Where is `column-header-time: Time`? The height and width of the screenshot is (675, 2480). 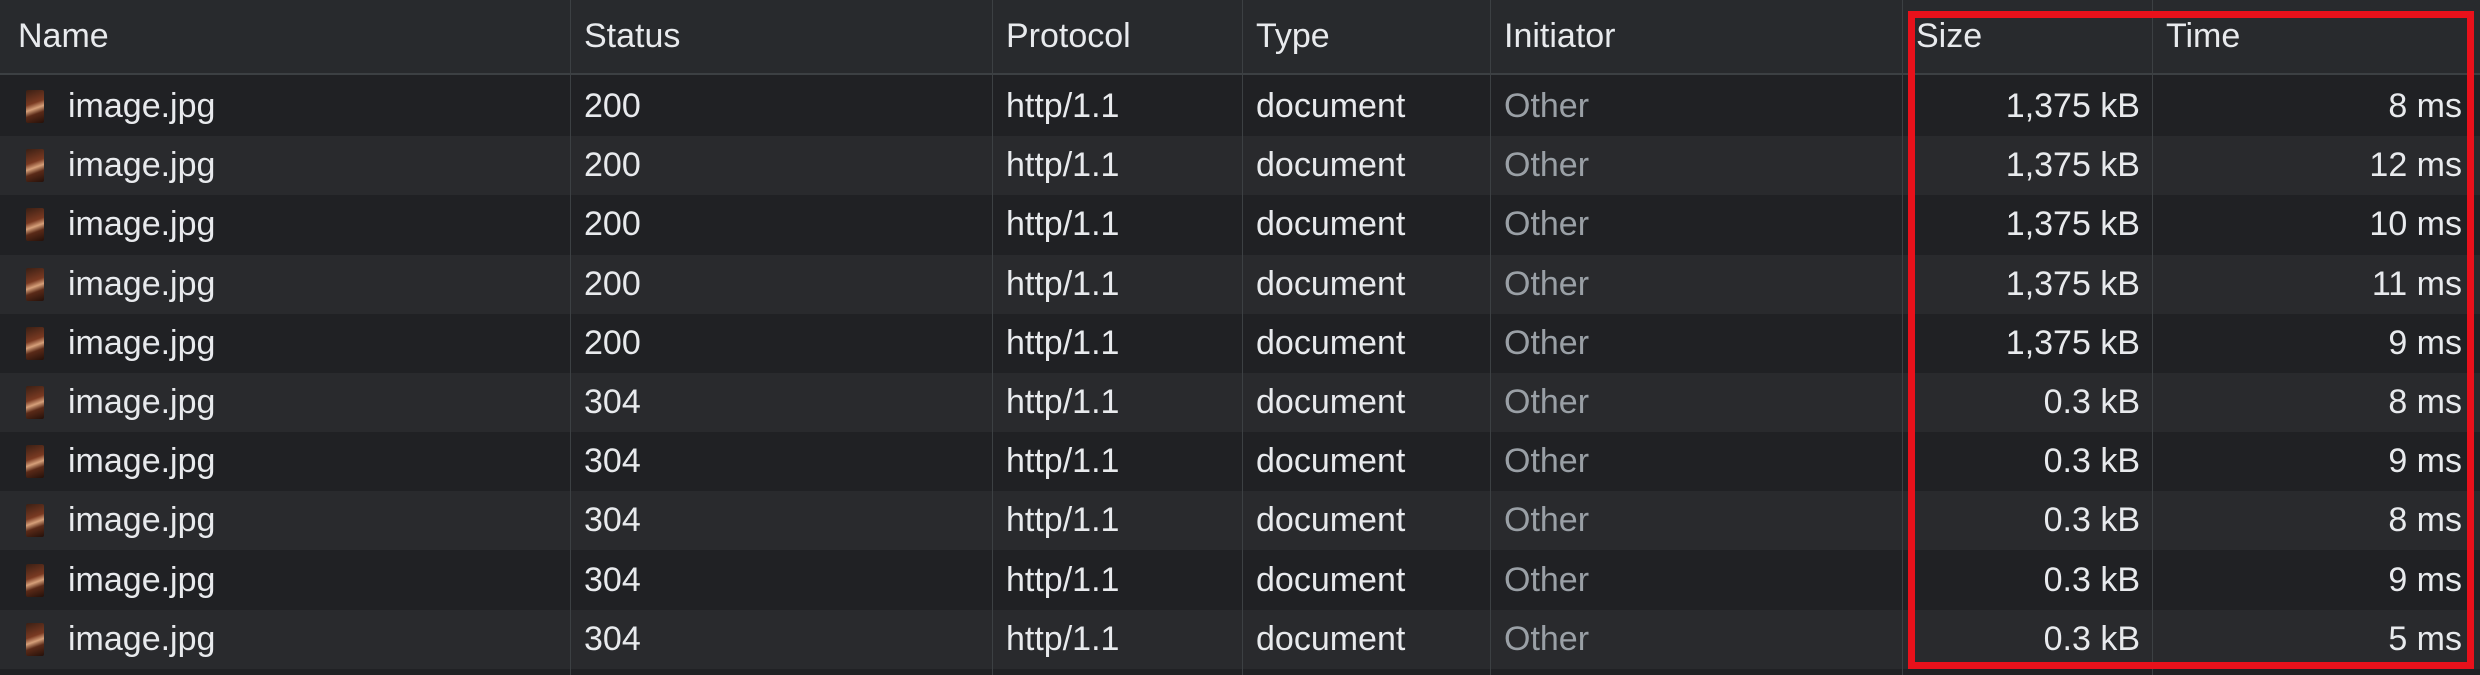
column-header-time: Time is located at coordinates (2314, 36).